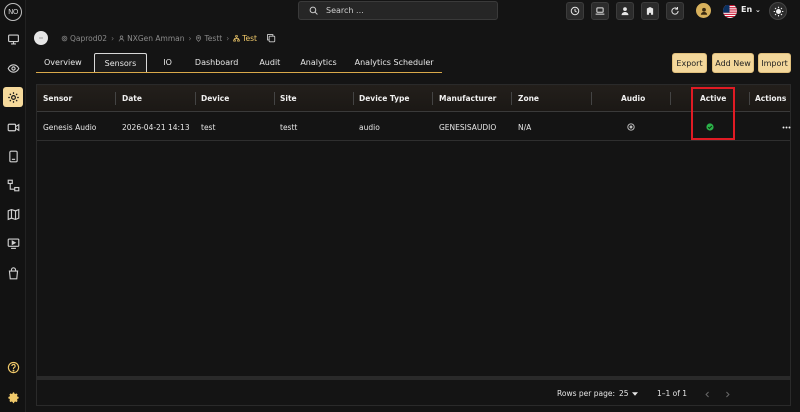 The image size is (800, 412). Describe the element at coordinates (631, 127) in the screenshot. I see `audio-indicator-icon` at that location.